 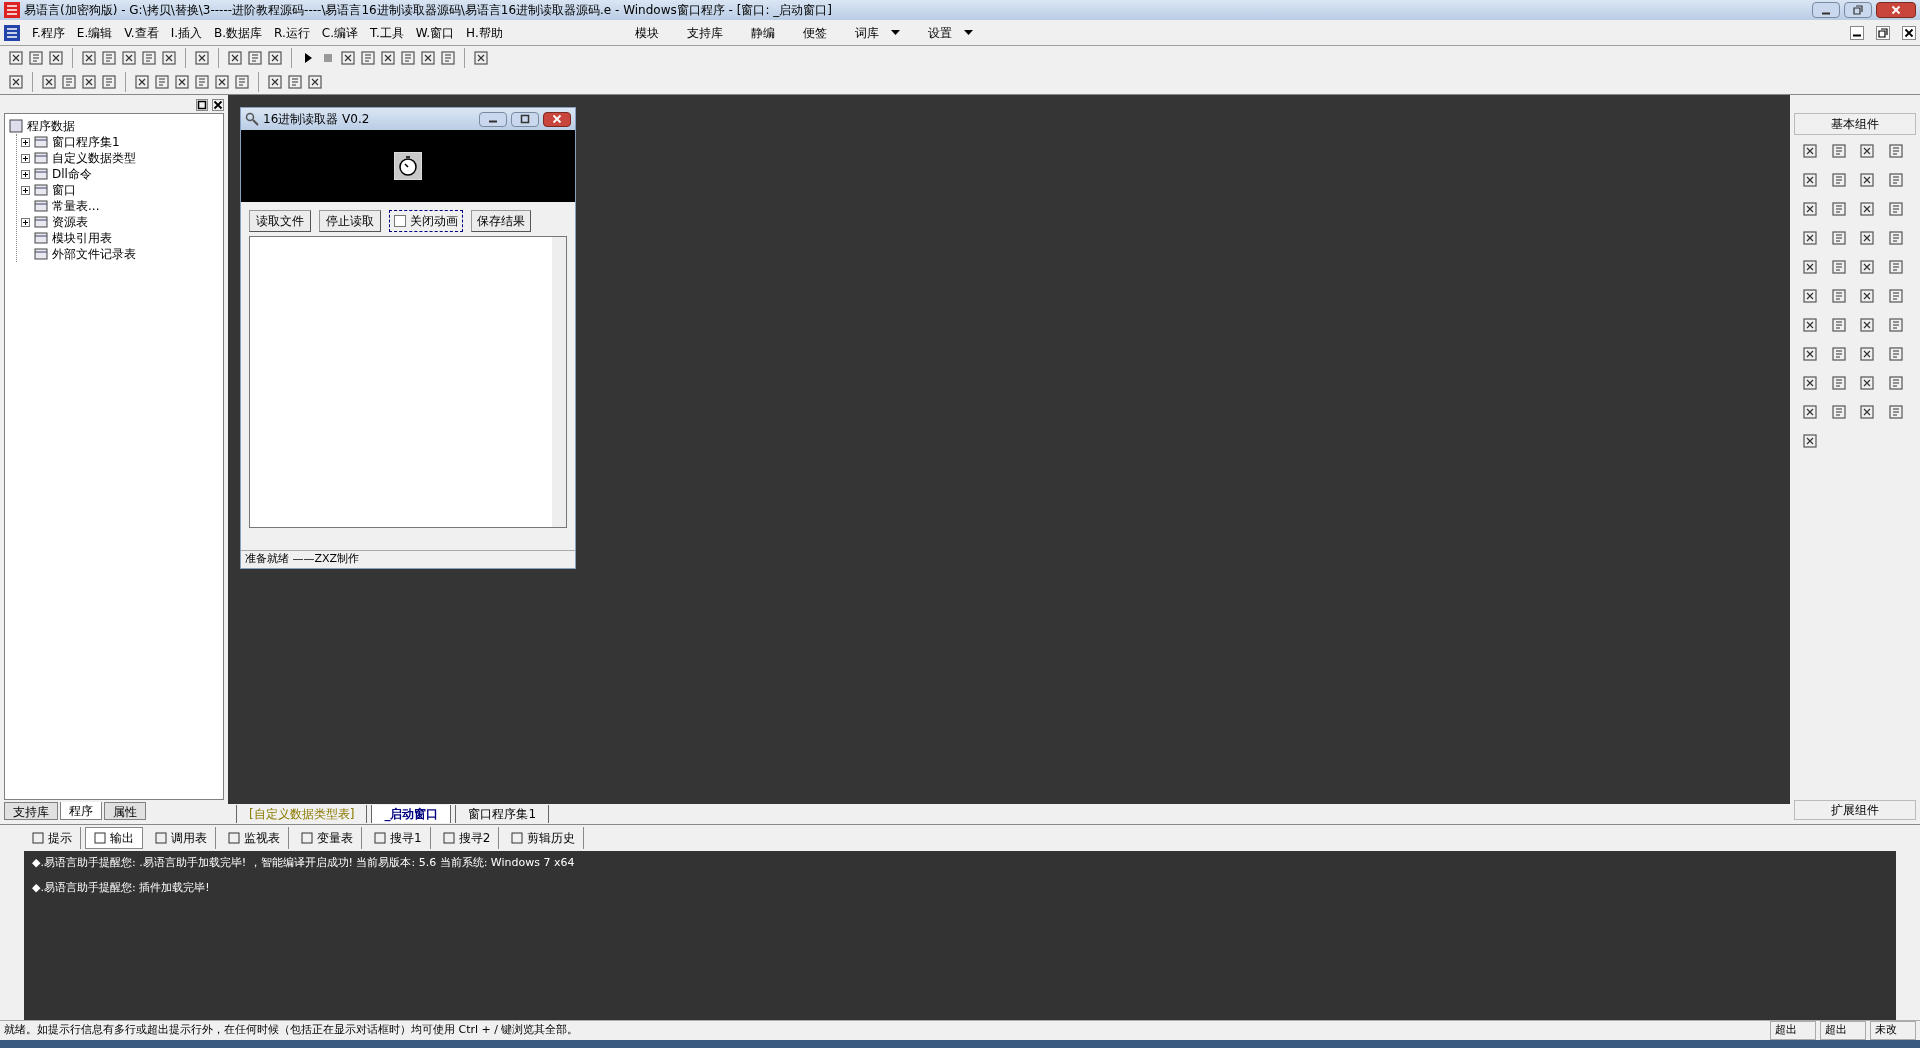 What do you see at coordinates (467, 838) in the screenshot?
I see `output-tab: 搜寻2` at bounding box center [467, 838].